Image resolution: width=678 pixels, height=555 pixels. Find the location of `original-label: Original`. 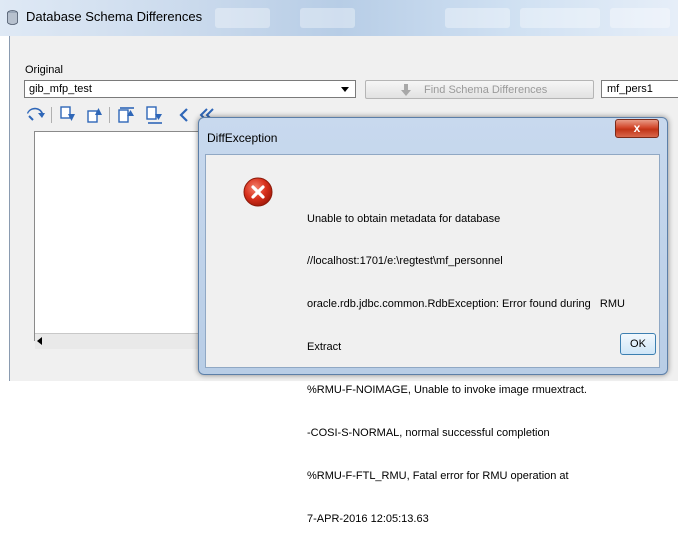

original-label: Original is located at coordinates (44, 70).